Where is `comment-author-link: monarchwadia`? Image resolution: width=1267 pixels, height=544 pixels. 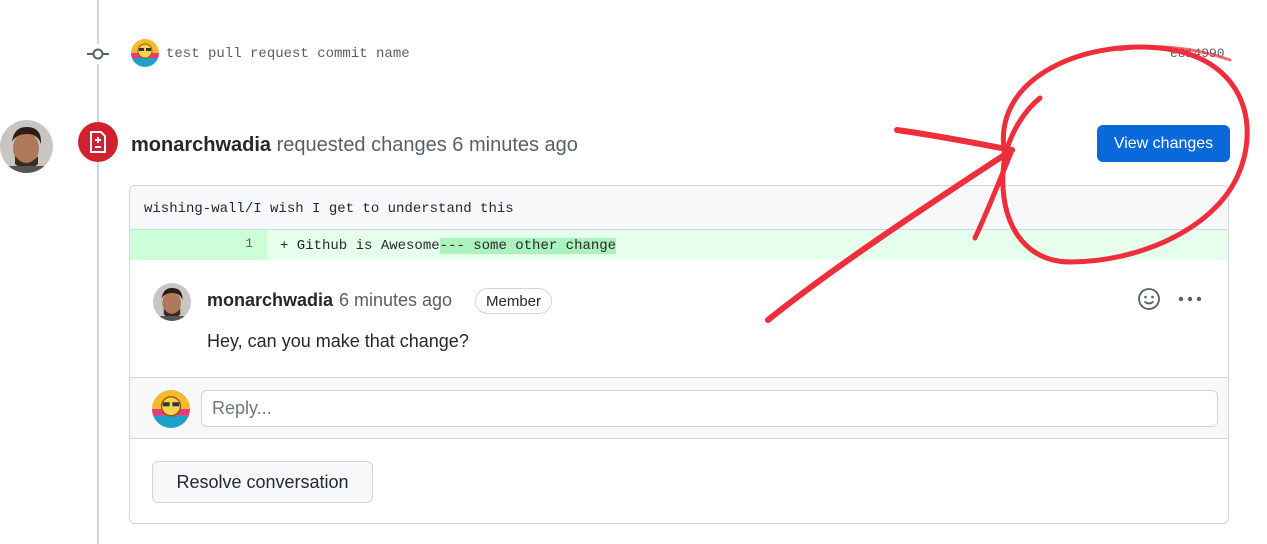
comment-author-link: monarchwadia is located at coordinates (270, 300).